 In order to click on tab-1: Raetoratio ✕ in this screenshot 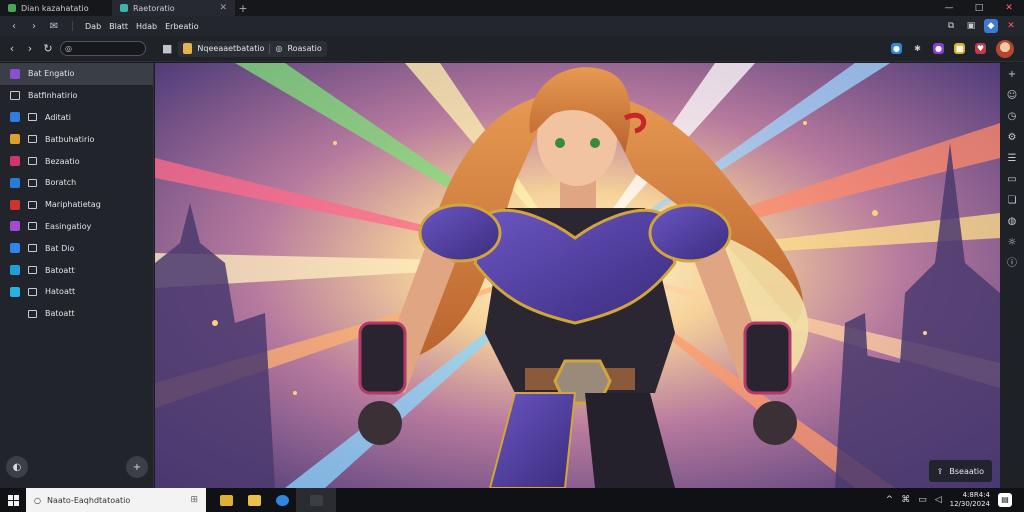, I will do `click(173, 8)`.